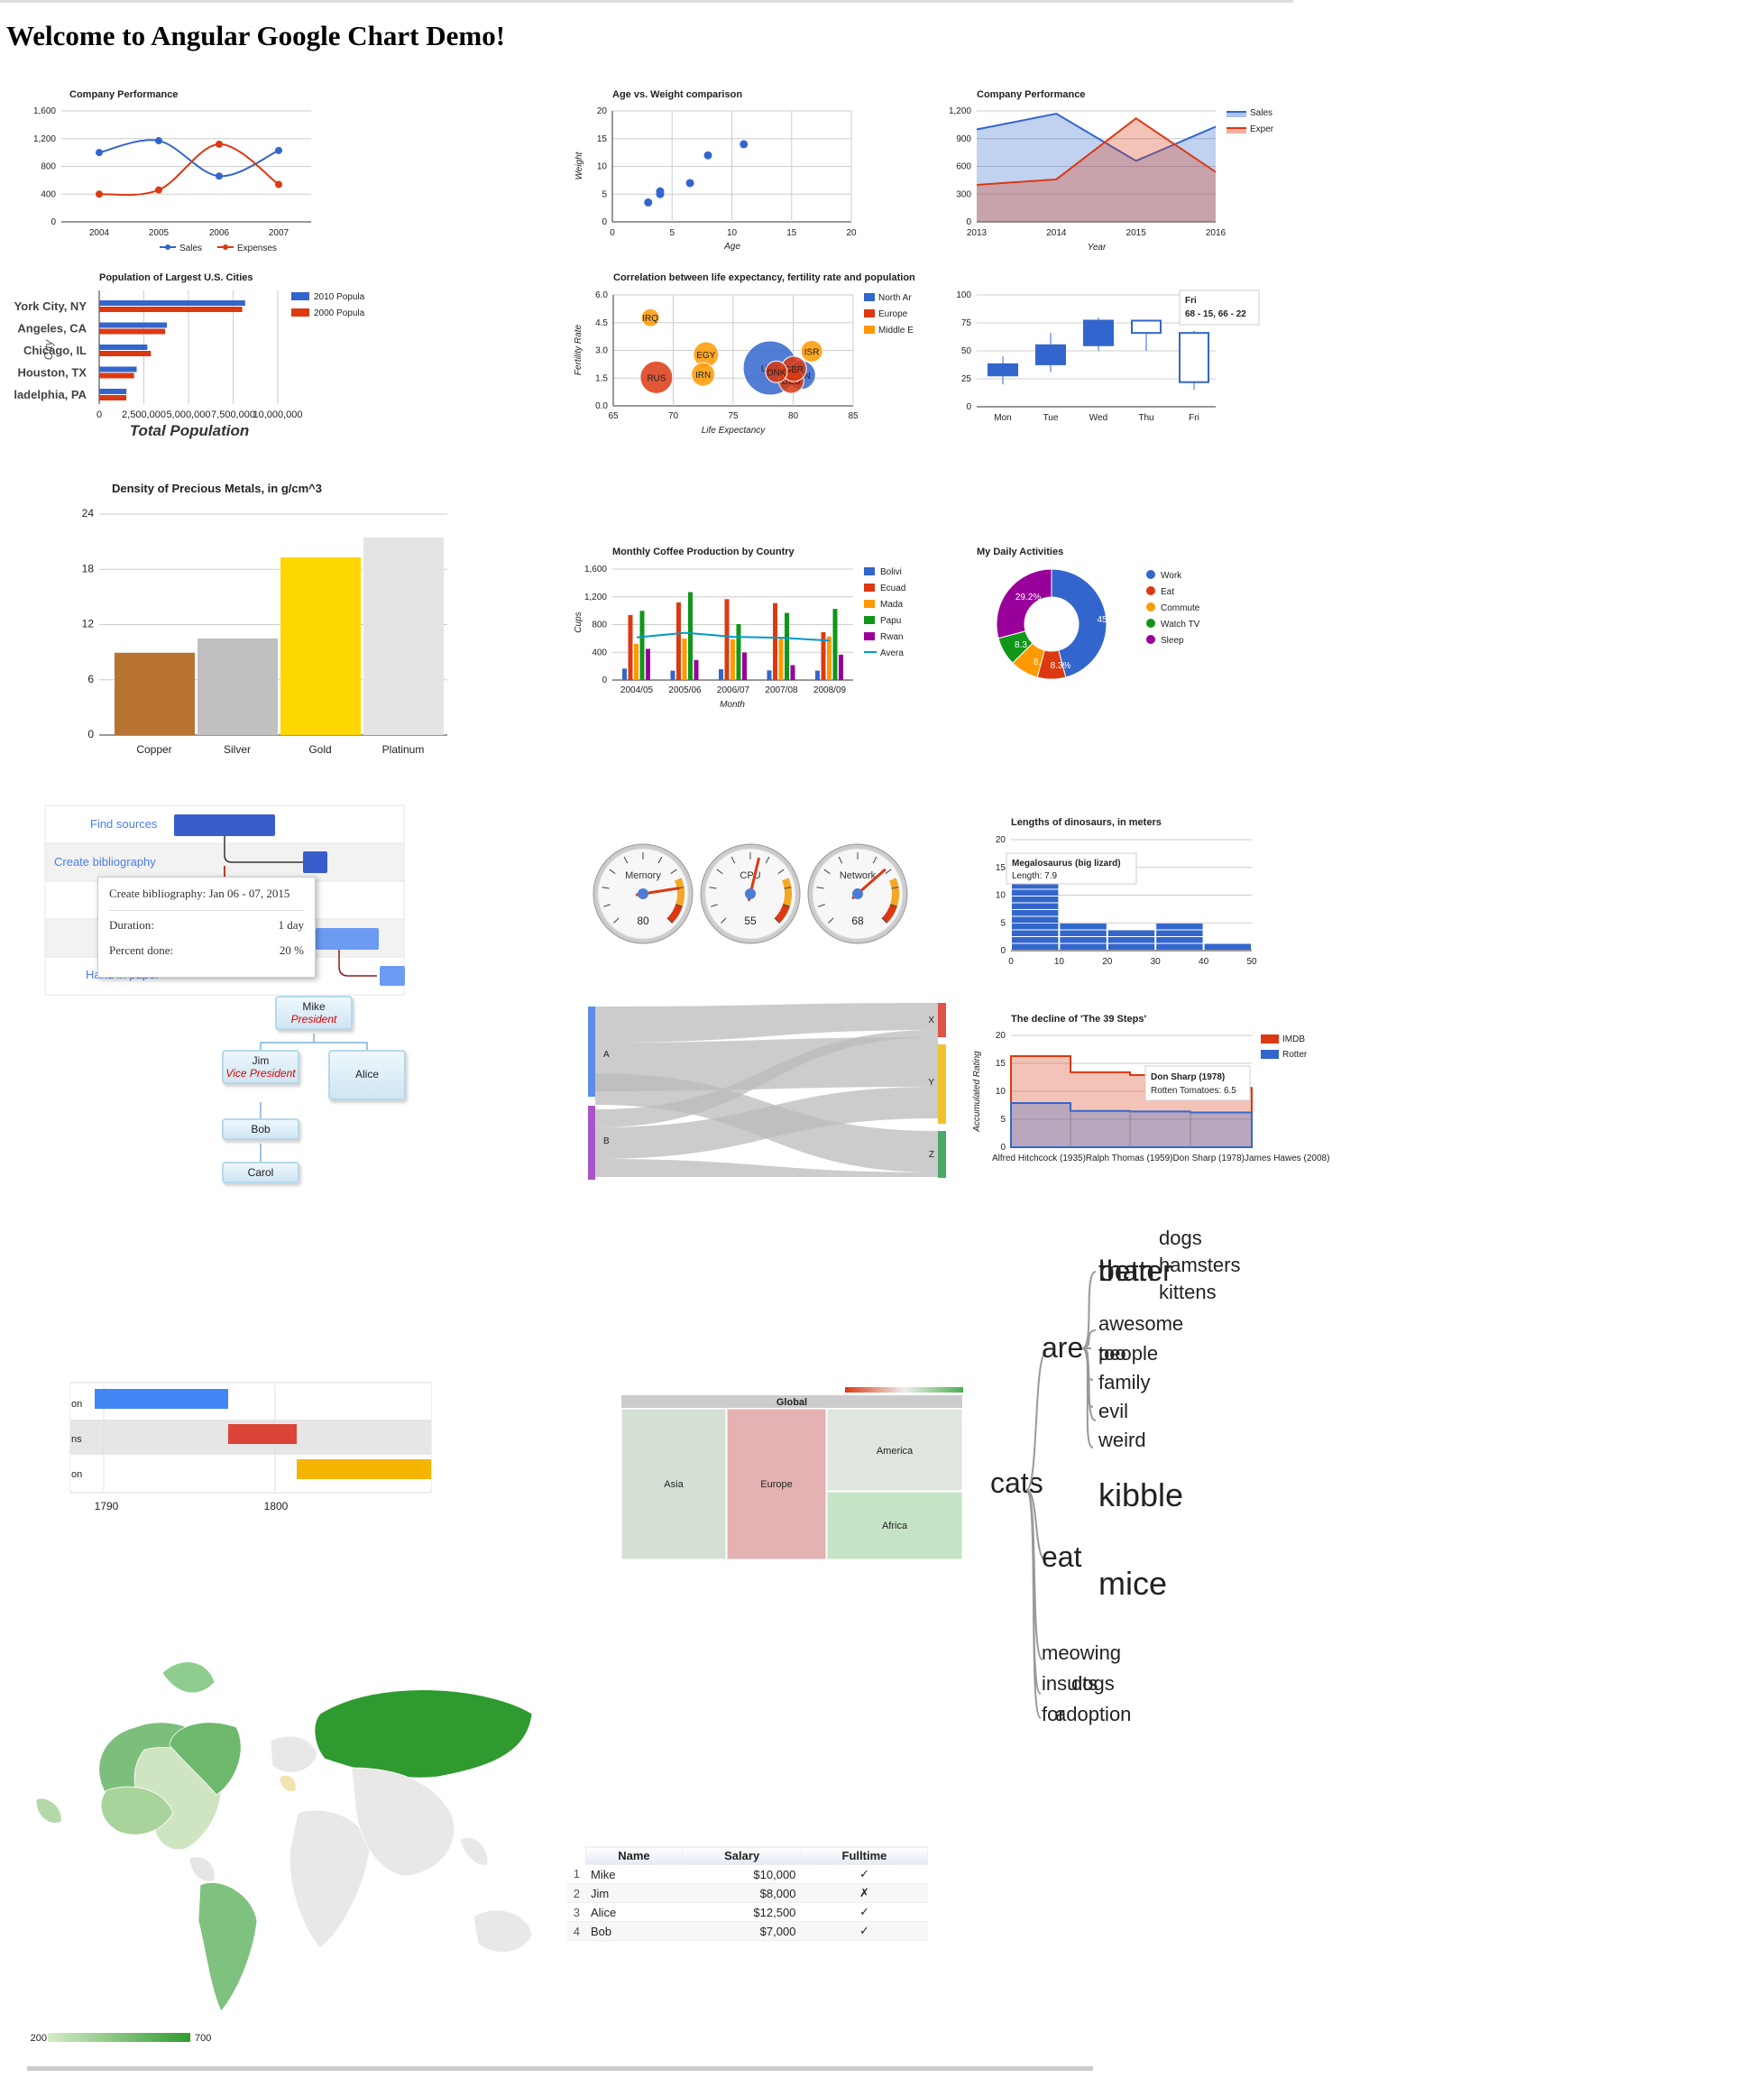  What do you see at coordinates (260, 1067) in the screenshot?
I see `org-node-jim: Jim Vice President` at bounding box center [260, 1067].